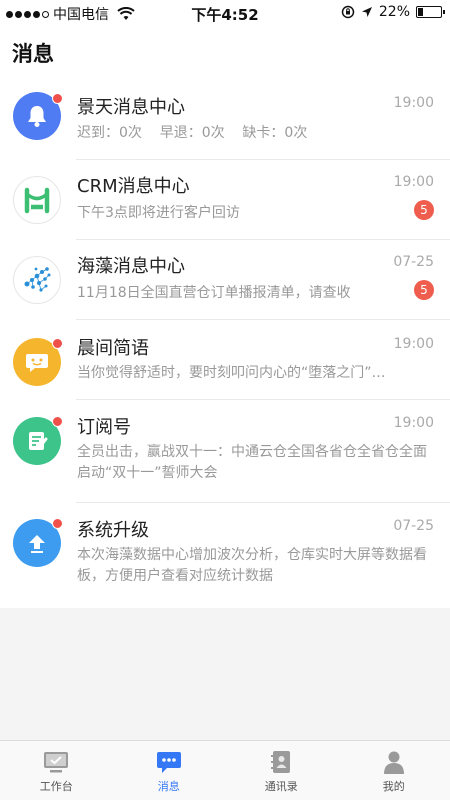 The image size is (450, 800). I want to click on seaweed-logo-icon, so click(37, 280).